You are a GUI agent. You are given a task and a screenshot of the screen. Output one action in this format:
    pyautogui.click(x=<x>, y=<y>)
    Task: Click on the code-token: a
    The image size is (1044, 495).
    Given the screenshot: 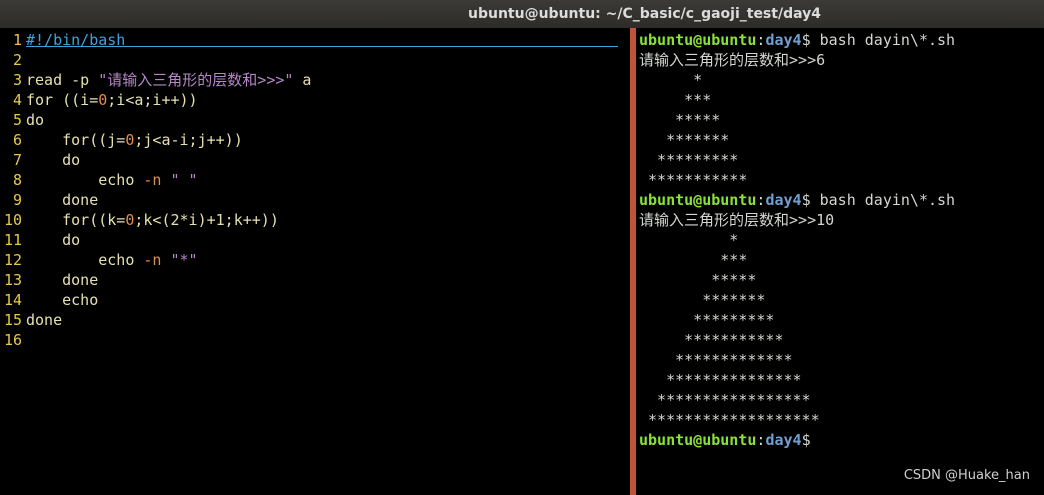 What is the action you would take?
    pyautogui.click(x=302, y=80)
    